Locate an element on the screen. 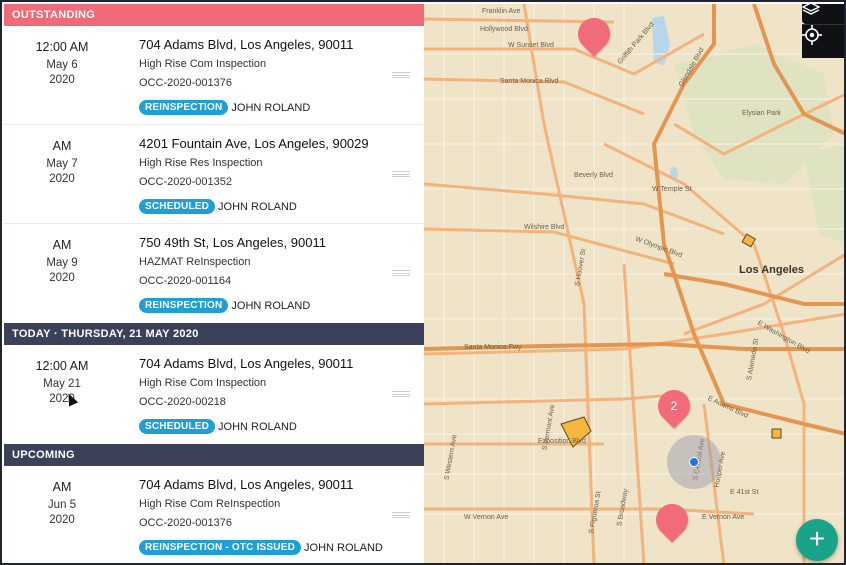 The width and height of the screenshot is (846, 565). add-icon: + is located at coordinates (817, 538).